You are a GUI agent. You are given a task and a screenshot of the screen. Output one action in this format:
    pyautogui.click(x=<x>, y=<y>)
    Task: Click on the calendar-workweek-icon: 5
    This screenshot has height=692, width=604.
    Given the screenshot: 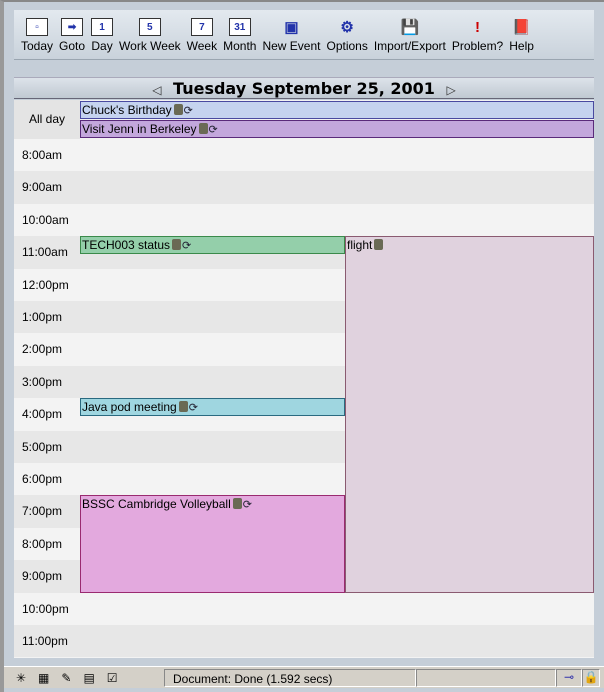 What is the action you would take?
    pyautogui.click(x=149, y=27)
    